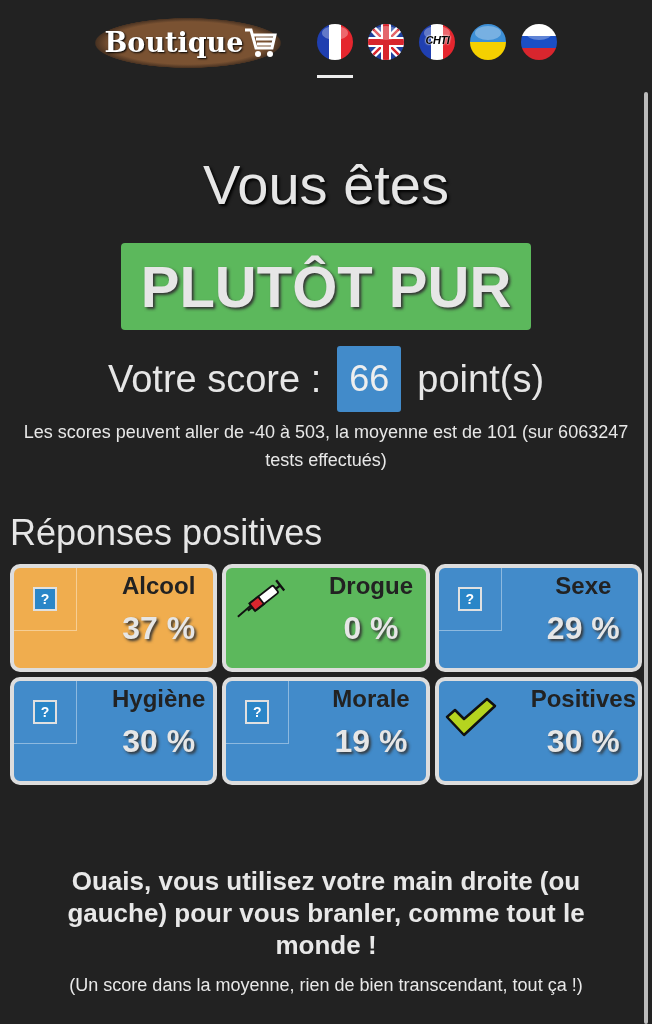 This screenshot has height=1024, width=652. What do you see at coordinates (159, 628) in the screenshot?
I see `category-percent: 37 %` at bounding box center [159, 628].